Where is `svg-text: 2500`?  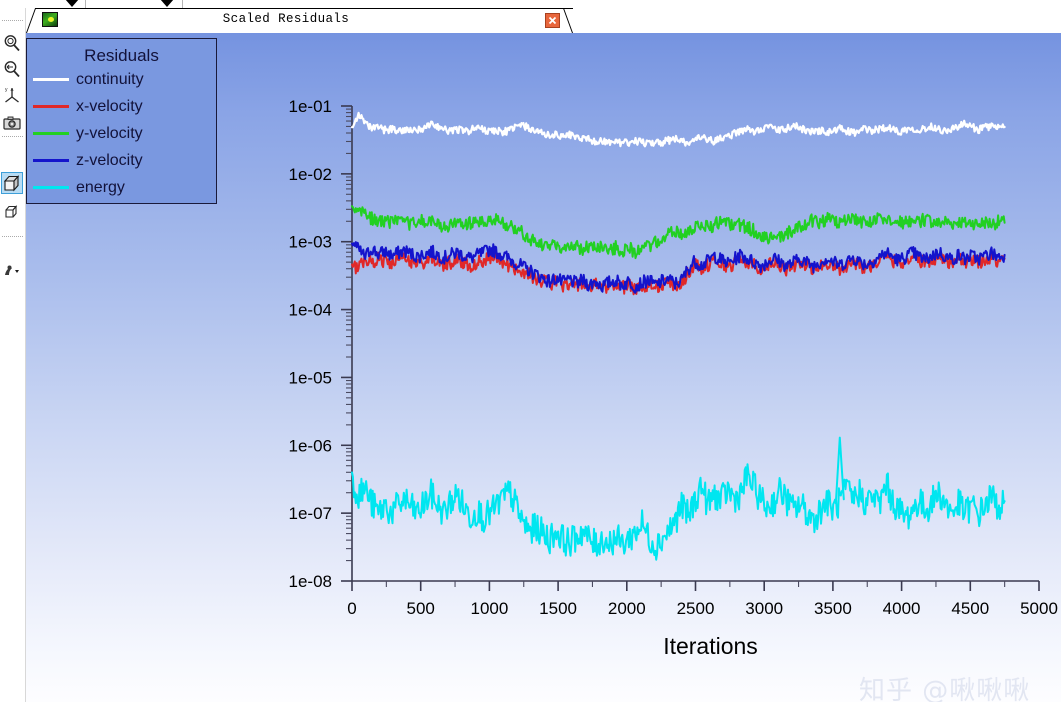
svg-text: 2500 is located at coordinates (696, 608).